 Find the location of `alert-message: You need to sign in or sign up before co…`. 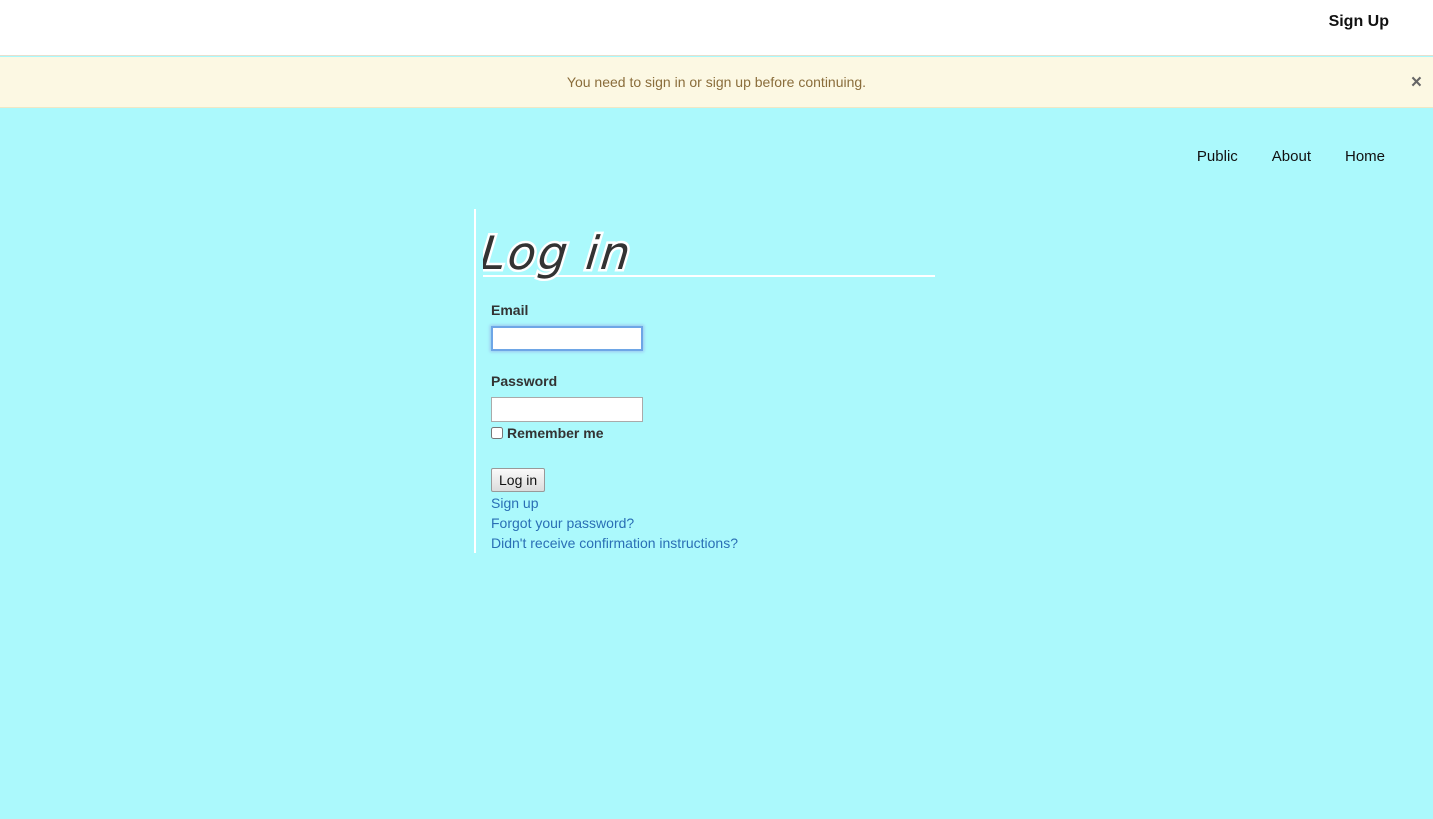

alert-message: You need to sign in or sign up before co… is located at coordinates (716, 82).